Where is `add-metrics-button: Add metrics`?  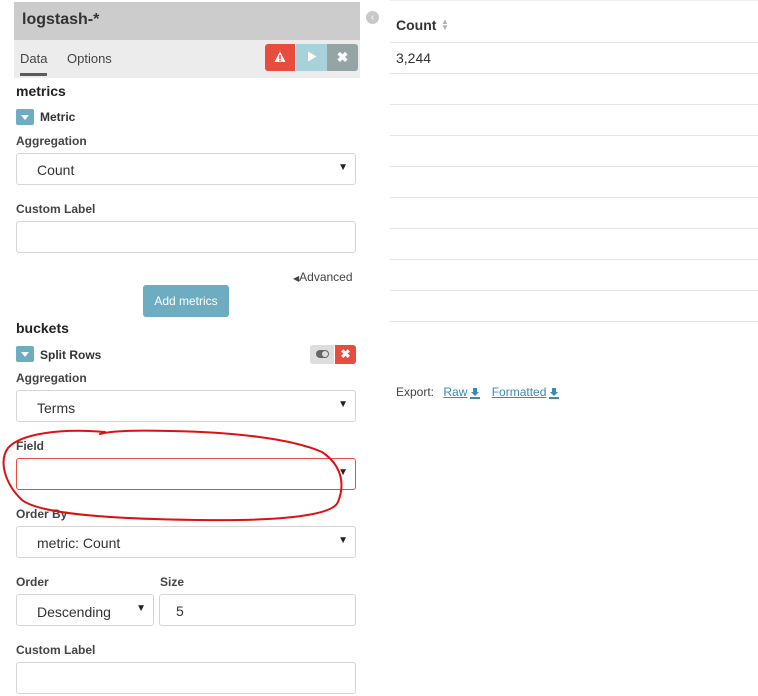
add-metrics-button: Add metrics is located at coordinates (186, 301).